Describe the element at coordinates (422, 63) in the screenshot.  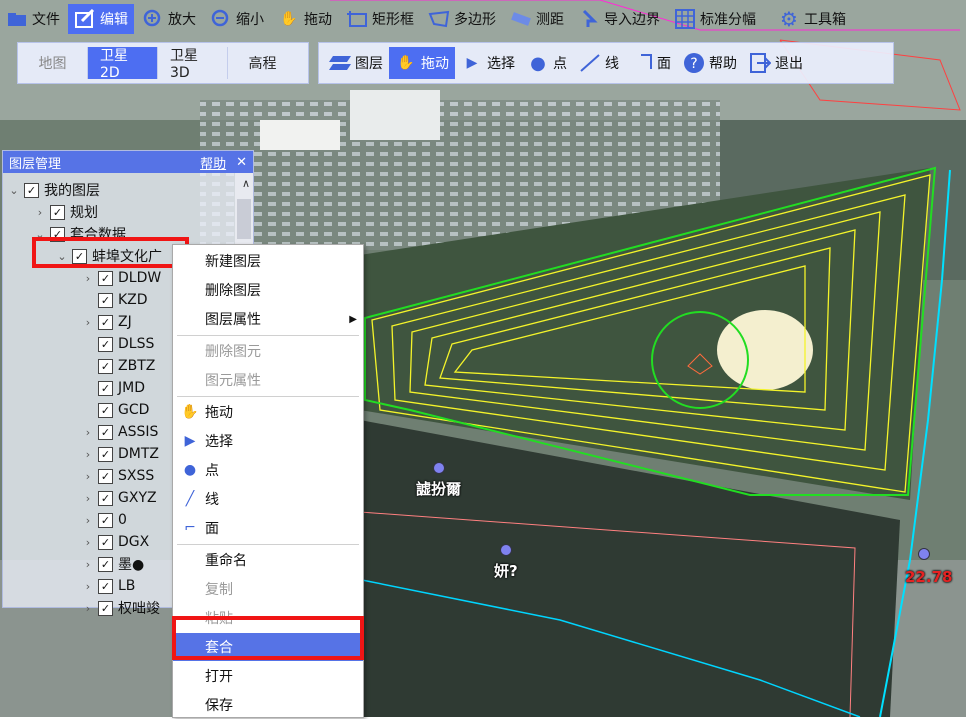
I see `tool-pan: ✋ 拖动` at that location.